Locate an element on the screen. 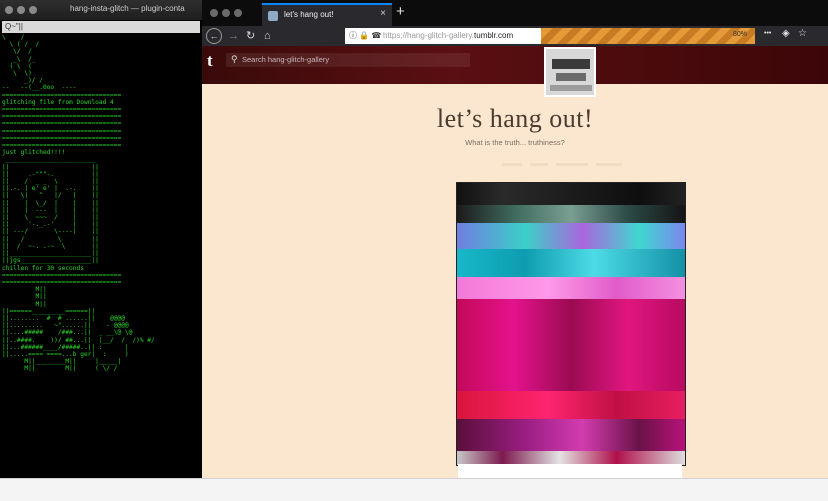 The image size is (828, 501). blog-avatar is located at coordinates (570, 72).